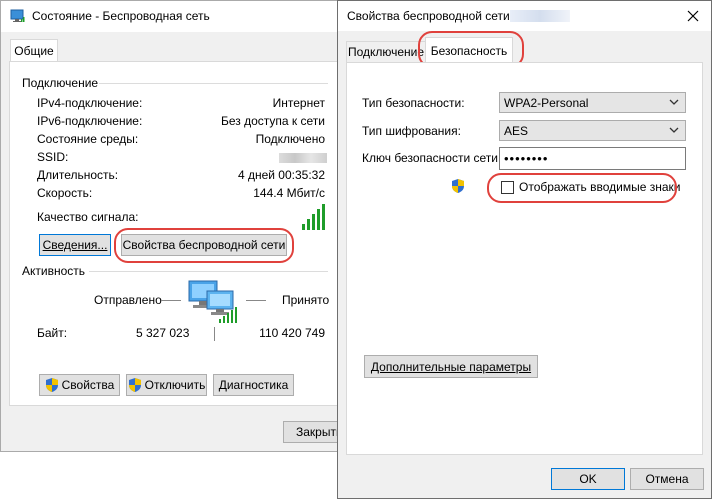 Image resolution: width=712 pixels, height=499 pixels. Describe the element at coordinates (592, 130) in the screenshot. I see `encryption-type-select: AES` at that location.